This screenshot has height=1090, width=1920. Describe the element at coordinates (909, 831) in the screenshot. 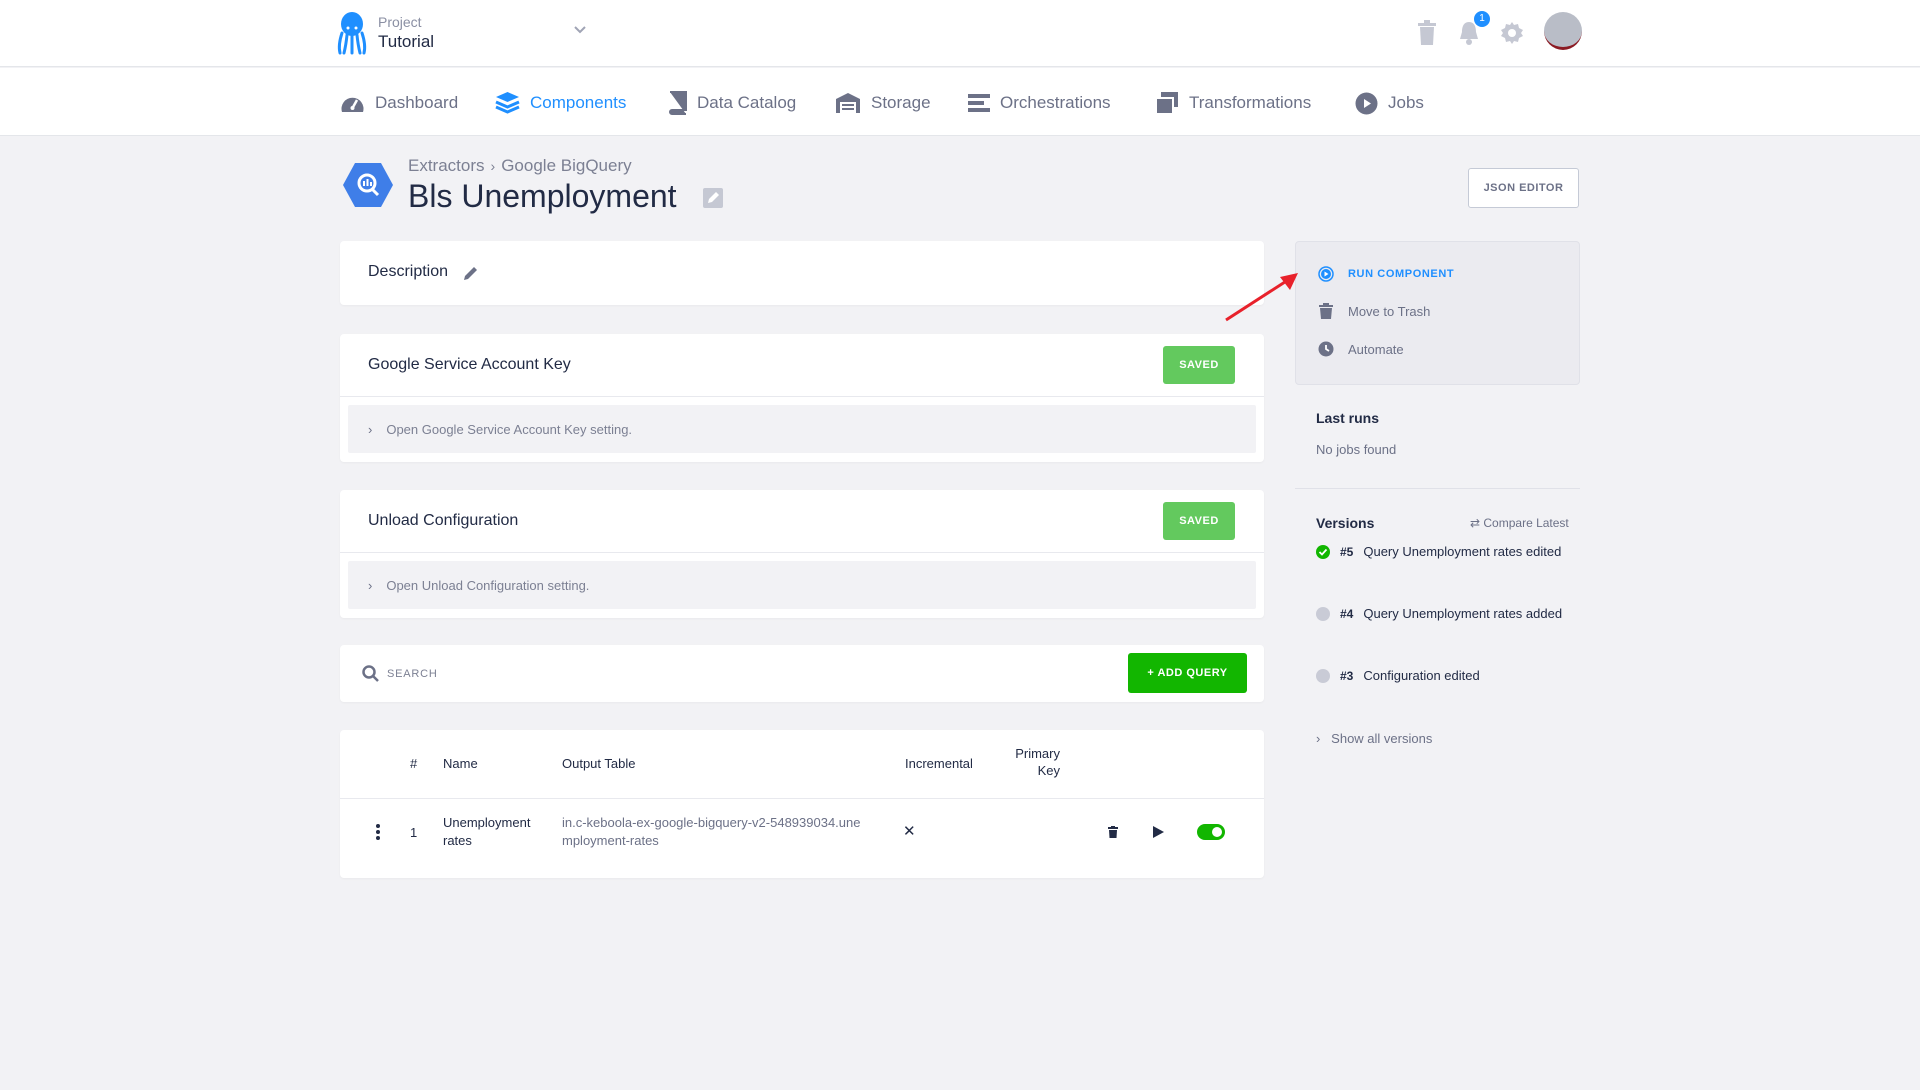

I see `incremental-no-icon: ✕` at that location.